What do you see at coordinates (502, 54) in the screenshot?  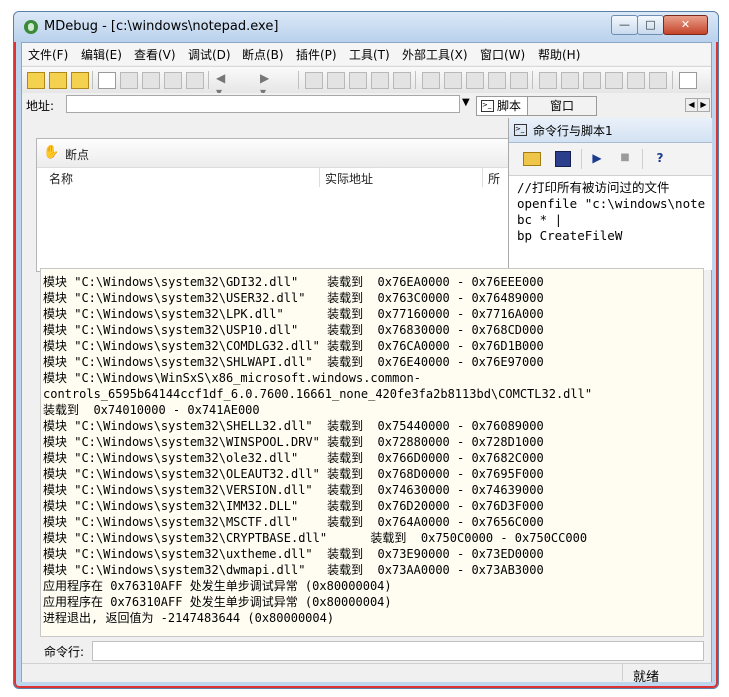 I see `menu-window: 窗口(W)` at bounding box center [502, 54].